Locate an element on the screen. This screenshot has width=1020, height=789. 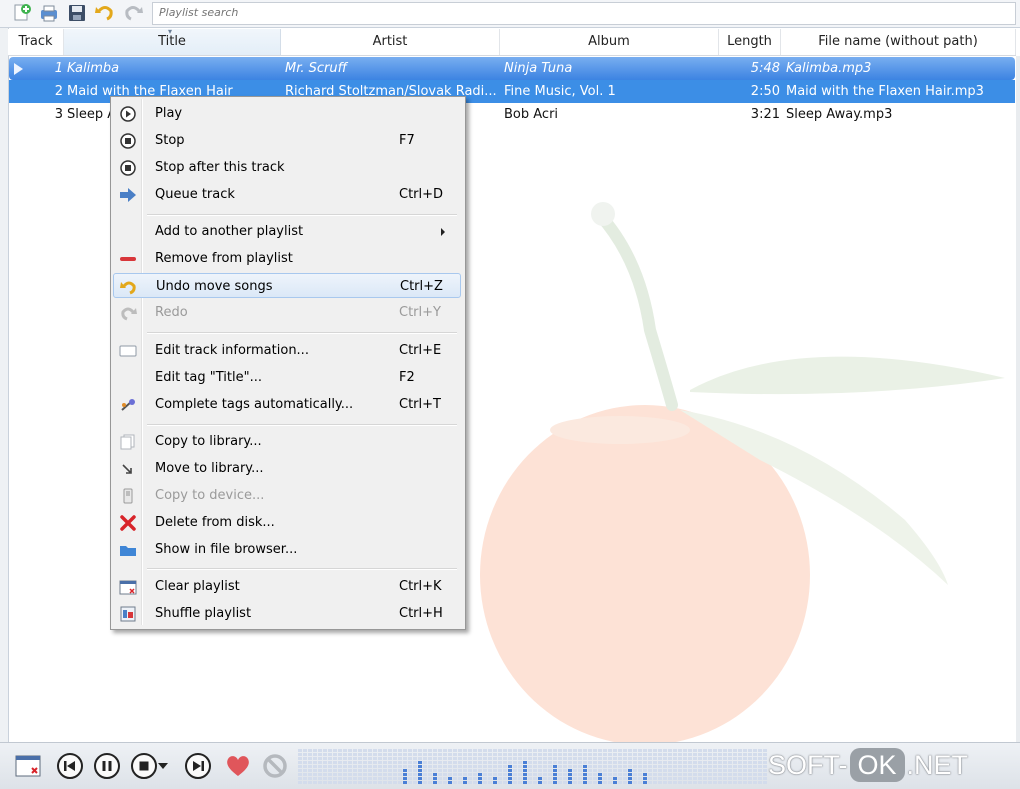
menu-item-label: Play is located at coordinates (169, 113).